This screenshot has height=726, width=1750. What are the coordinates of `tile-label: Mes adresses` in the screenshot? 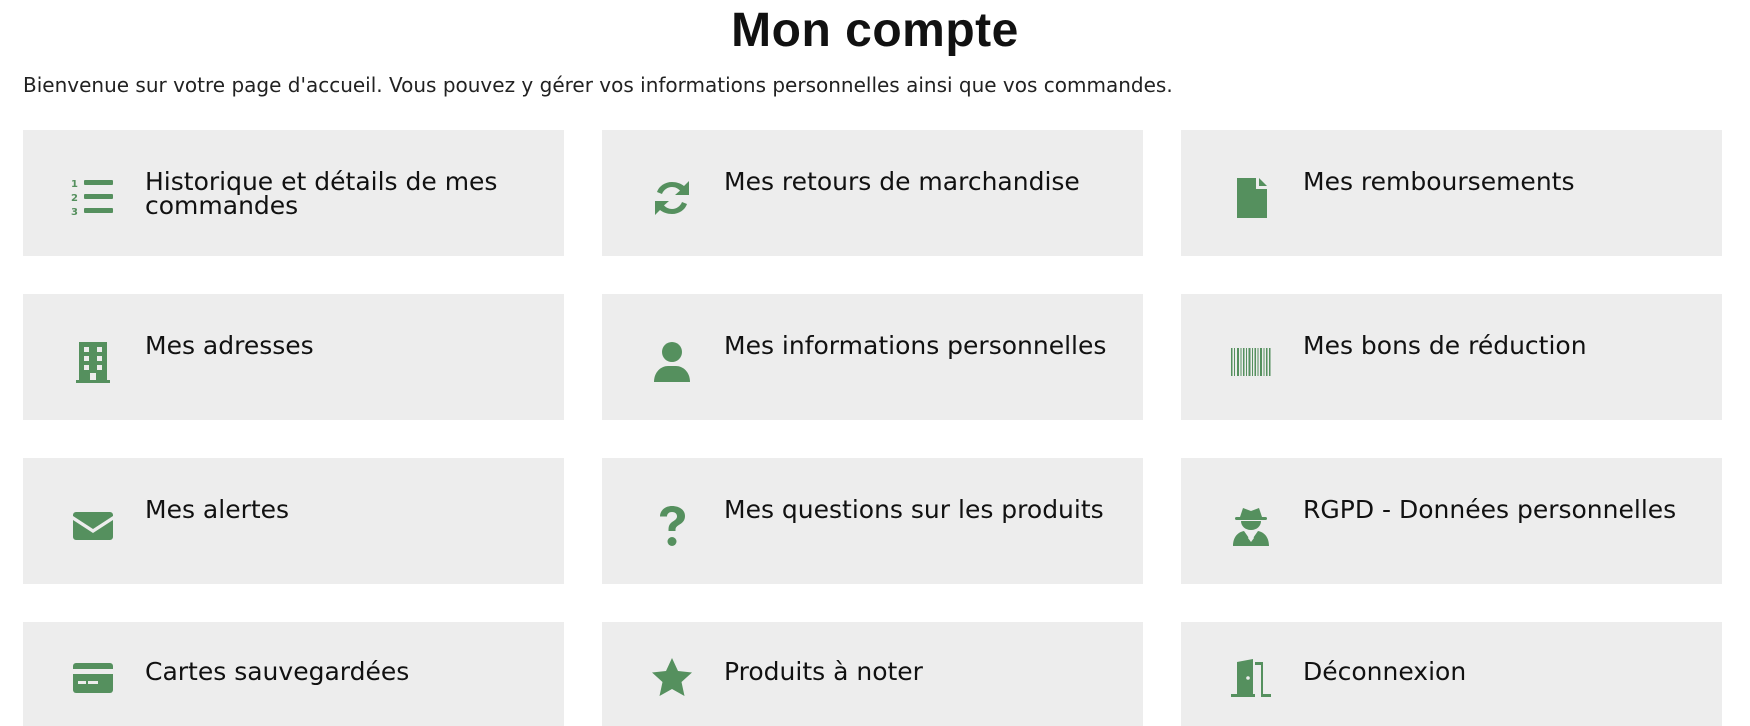 It's located at (229, 345).